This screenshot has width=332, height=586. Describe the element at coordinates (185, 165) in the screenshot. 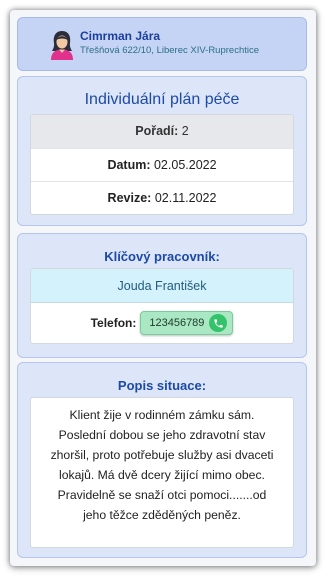

I see `date-value: 02.05.2022` at that location.